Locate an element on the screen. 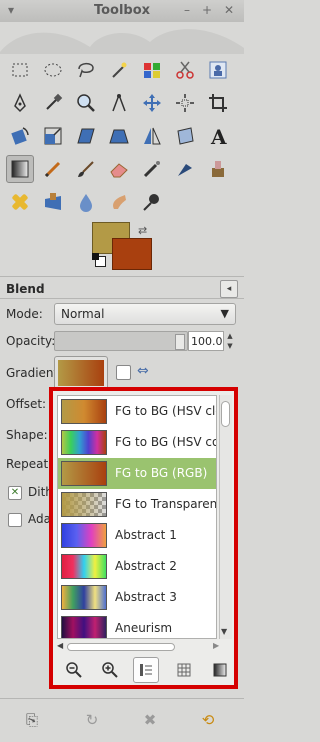 The image size is (320, 742). gradient-name: FG to BG (HSV co is located at coordinates (166, 442).